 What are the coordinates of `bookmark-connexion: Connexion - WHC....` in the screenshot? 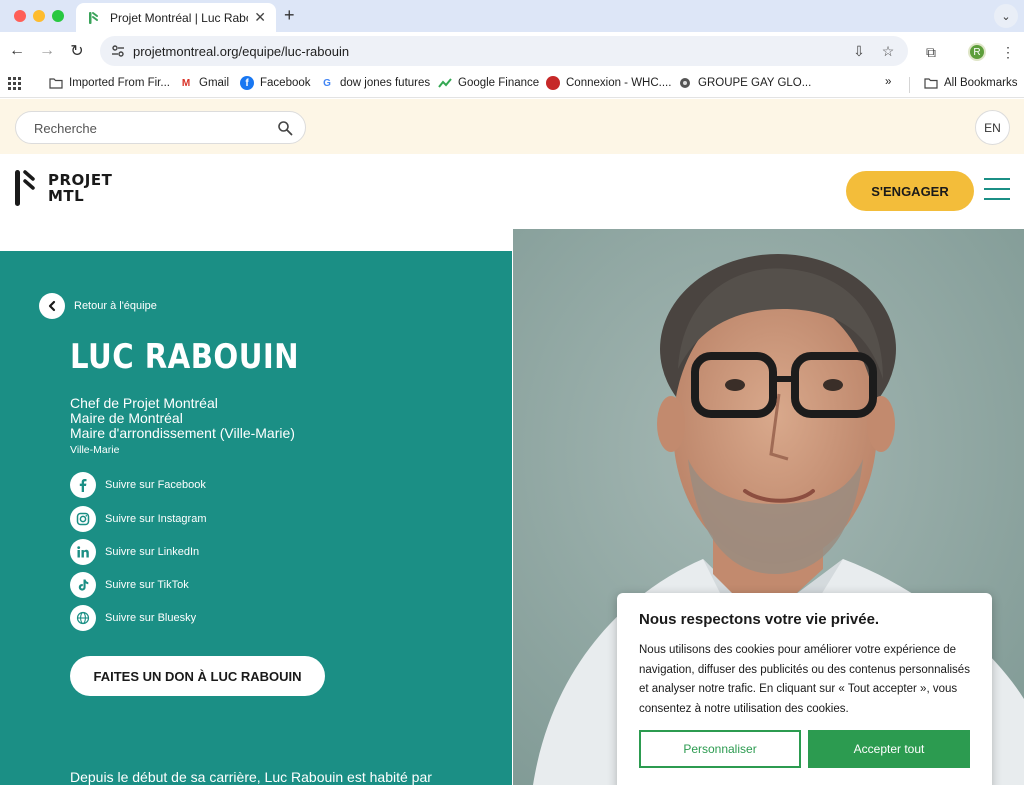 It's located at (608, 83).